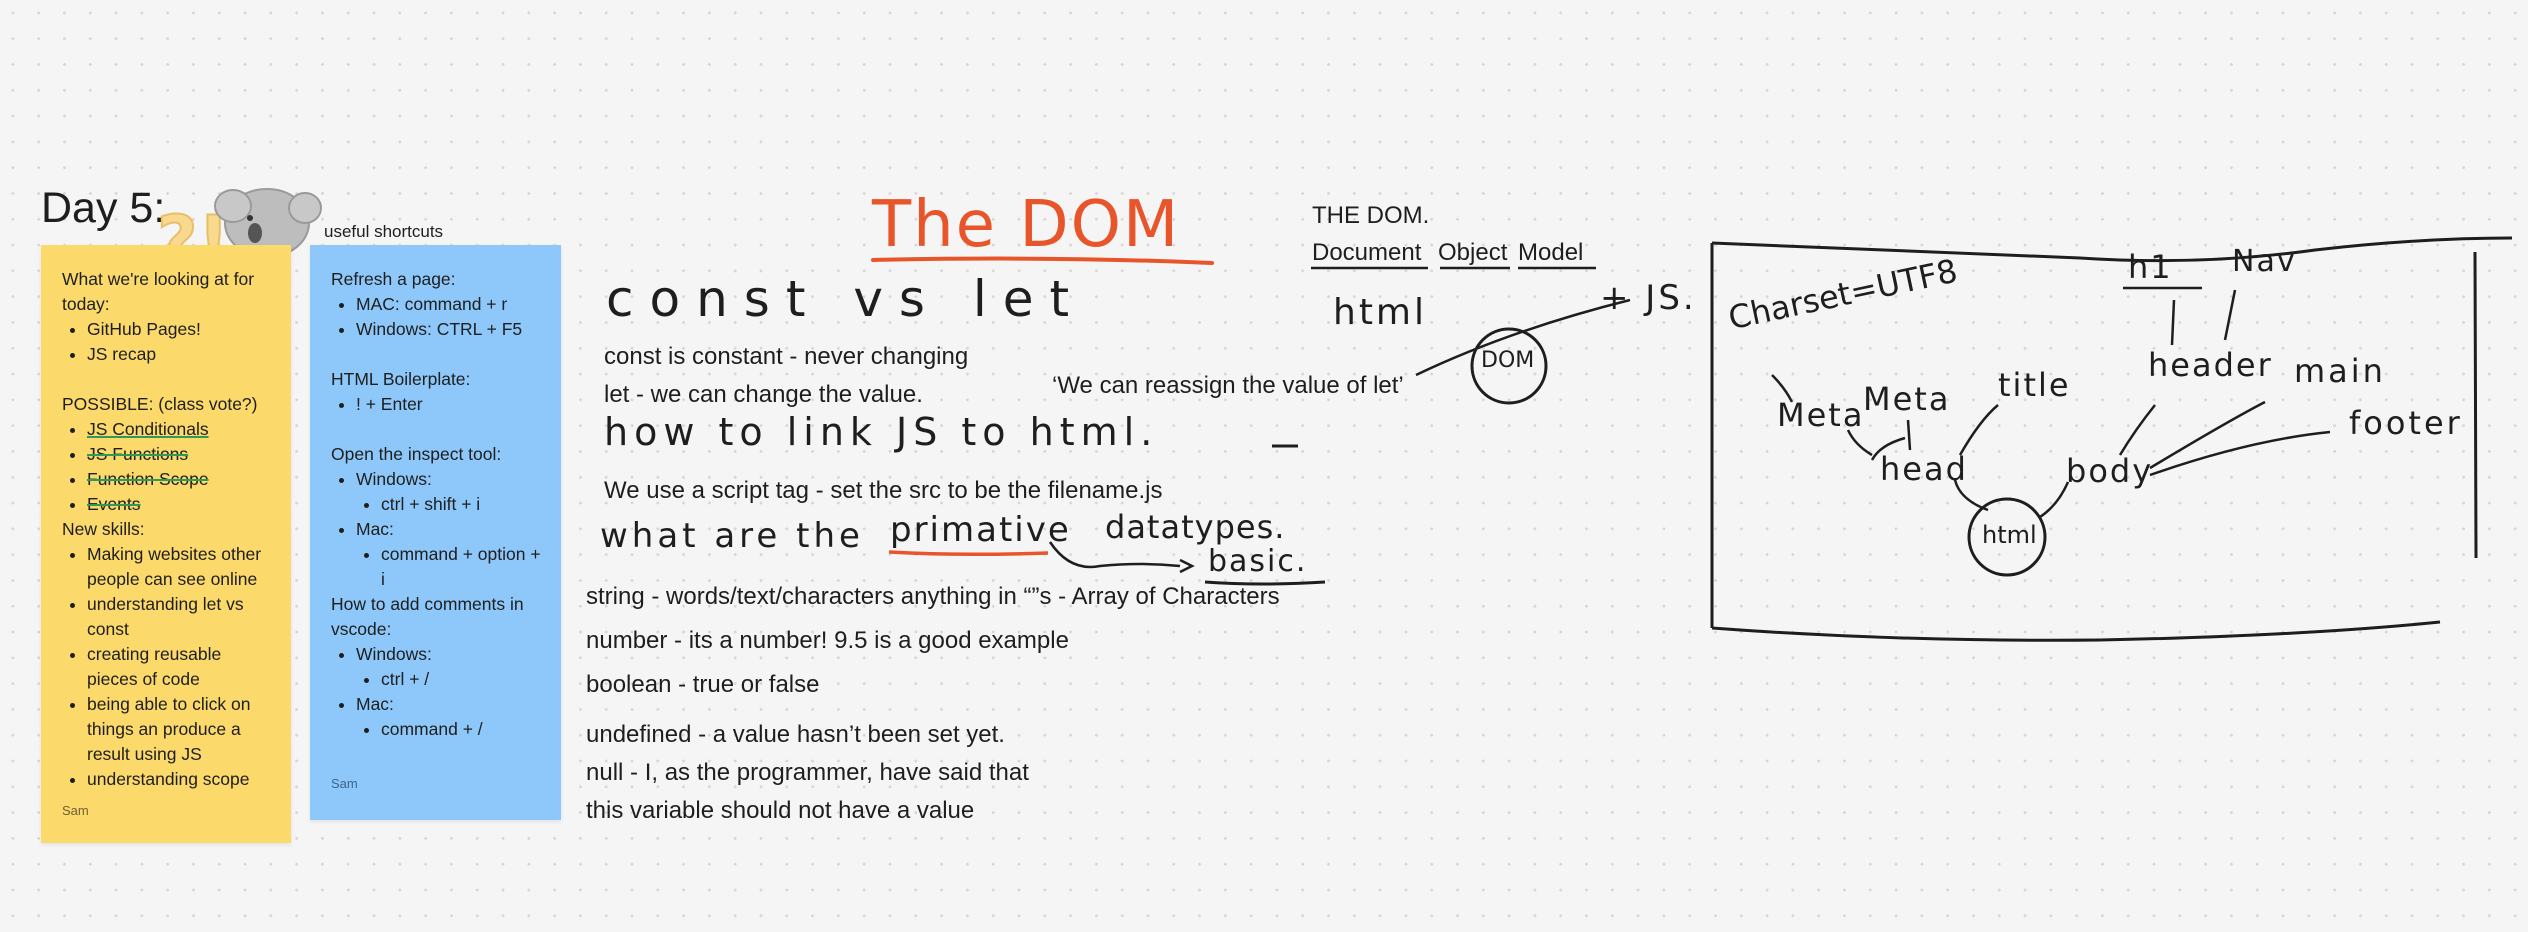 The height and width of the screenshot is (932, 2528). Describe the element at coordinates (2210, 365) in the screenshot. I see `tree-label-header: header` at that location.